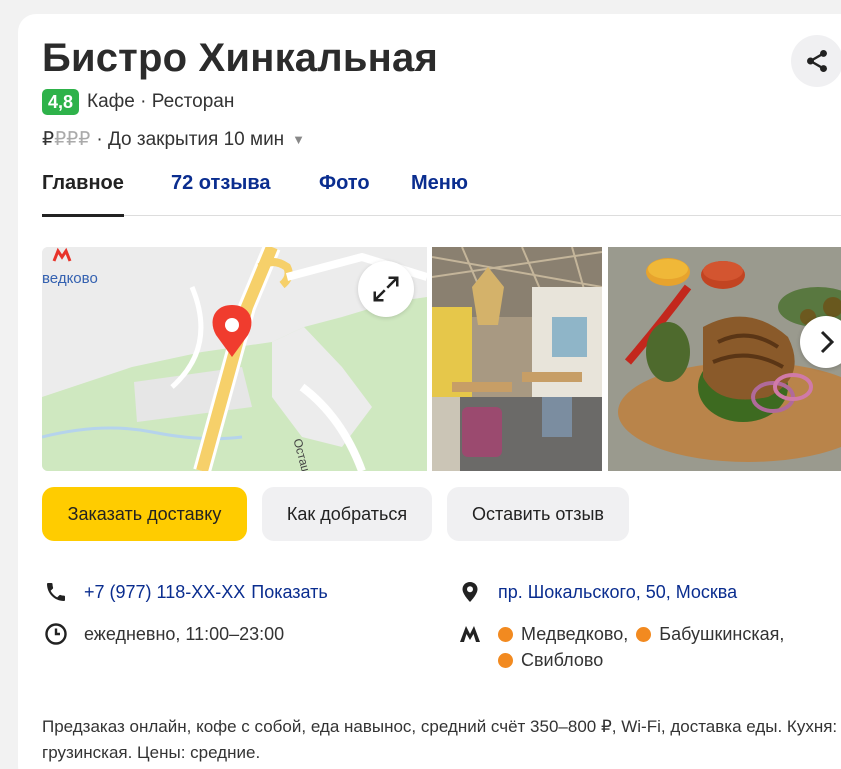 Image resolution: width=841 pixels, height=769 pixels. I want to click on next-photo-button, so click(820, 342).